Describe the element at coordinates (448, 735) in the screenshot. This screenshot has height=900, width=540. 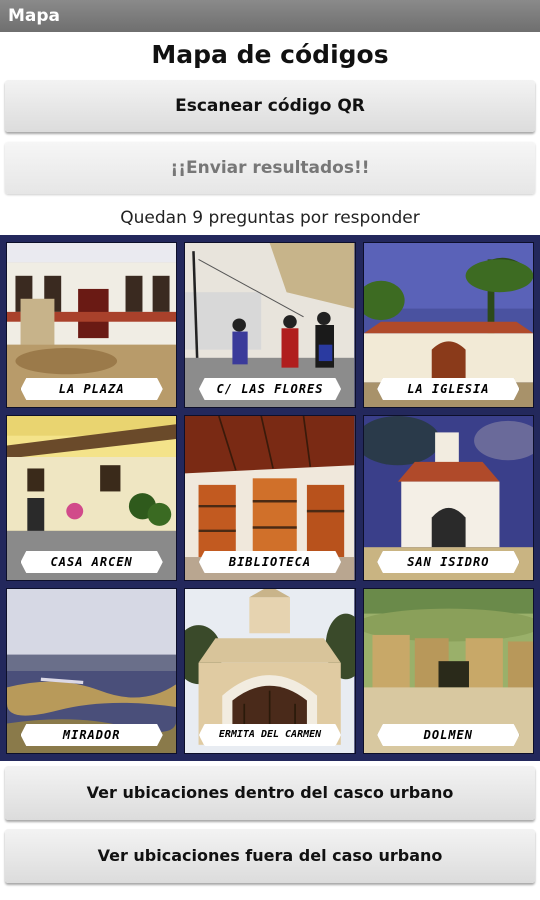
I see `location-label: DOLMEN` at that location.